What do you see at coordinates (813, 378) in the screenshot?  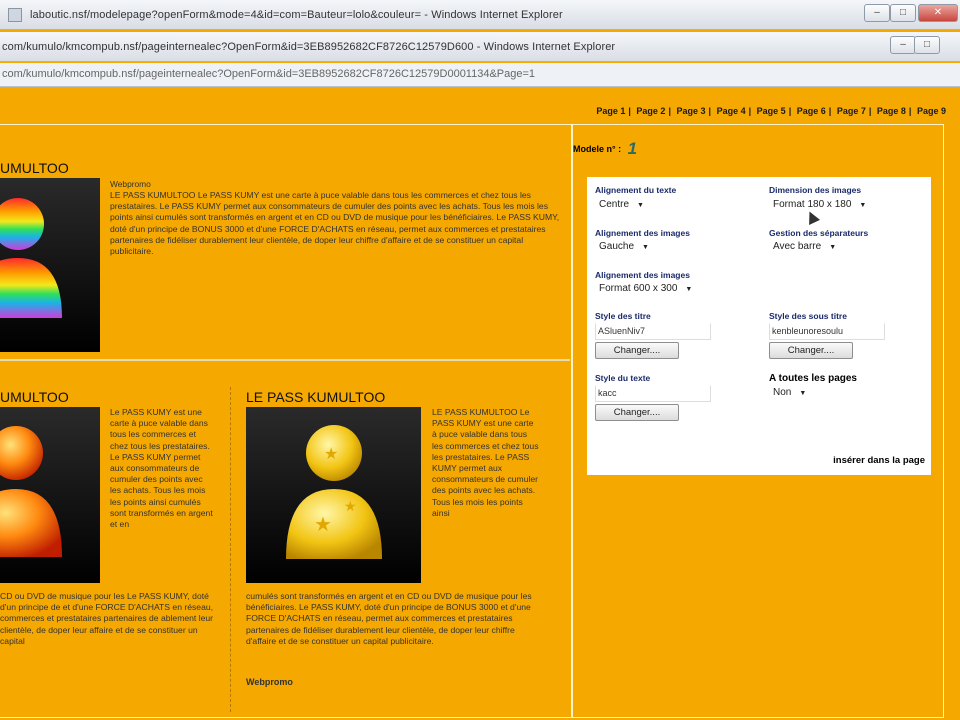 I see `all-pages-label: A toutes les pages` at bounding box center [813, 378].